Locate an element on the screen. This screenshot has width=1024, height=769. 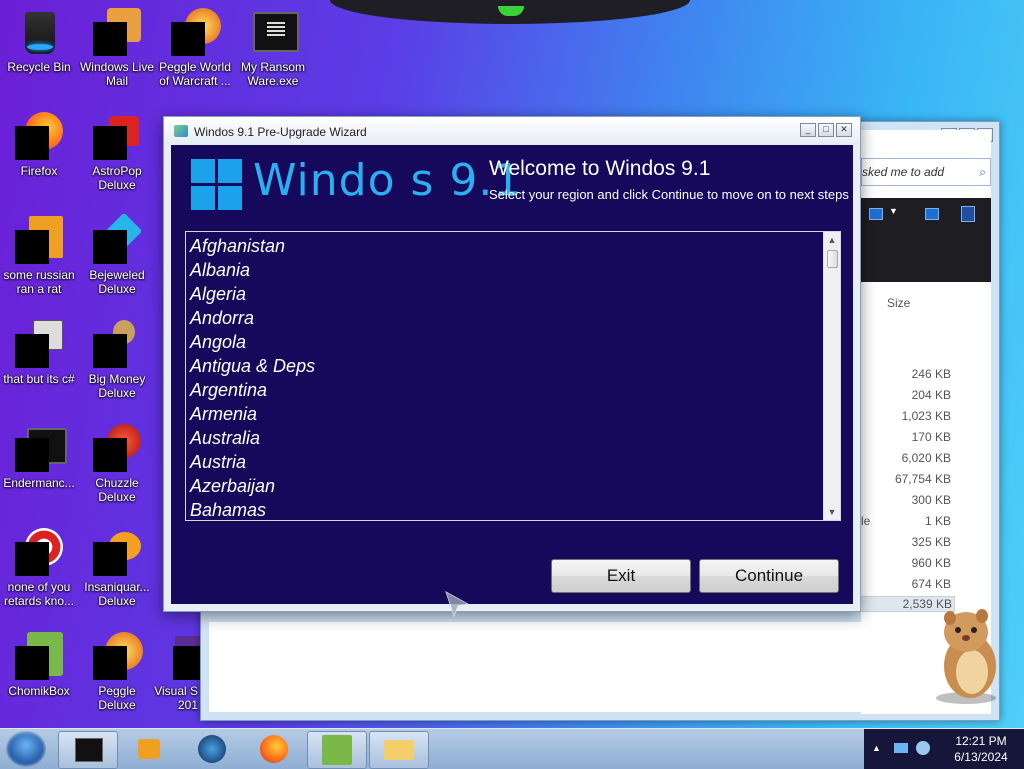
file-size: 325 KB is located at coordinates (931, 542).